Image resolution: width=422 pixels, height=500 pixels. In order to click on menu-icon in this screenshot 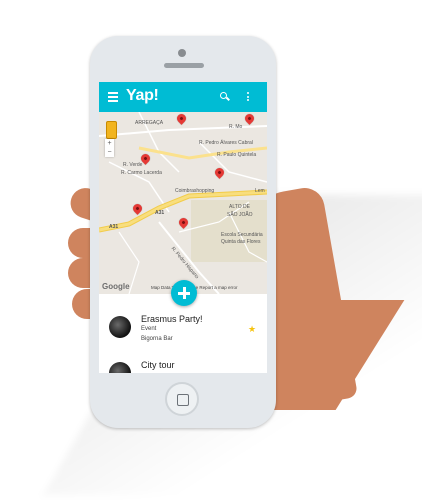, I will do `click(113, 97)`.